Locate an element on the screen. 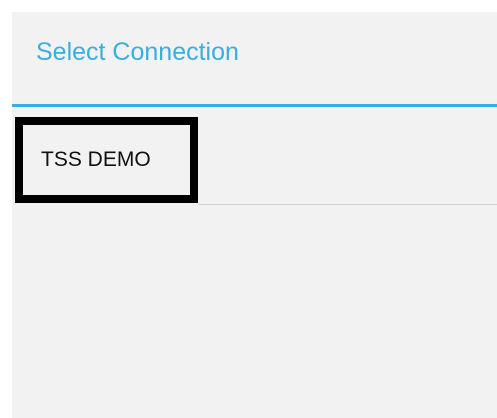 Image resolution: width=497 pixels, height=418 pixels. connection-item-label: TSS DEMO is located at coordinates (96, 159).